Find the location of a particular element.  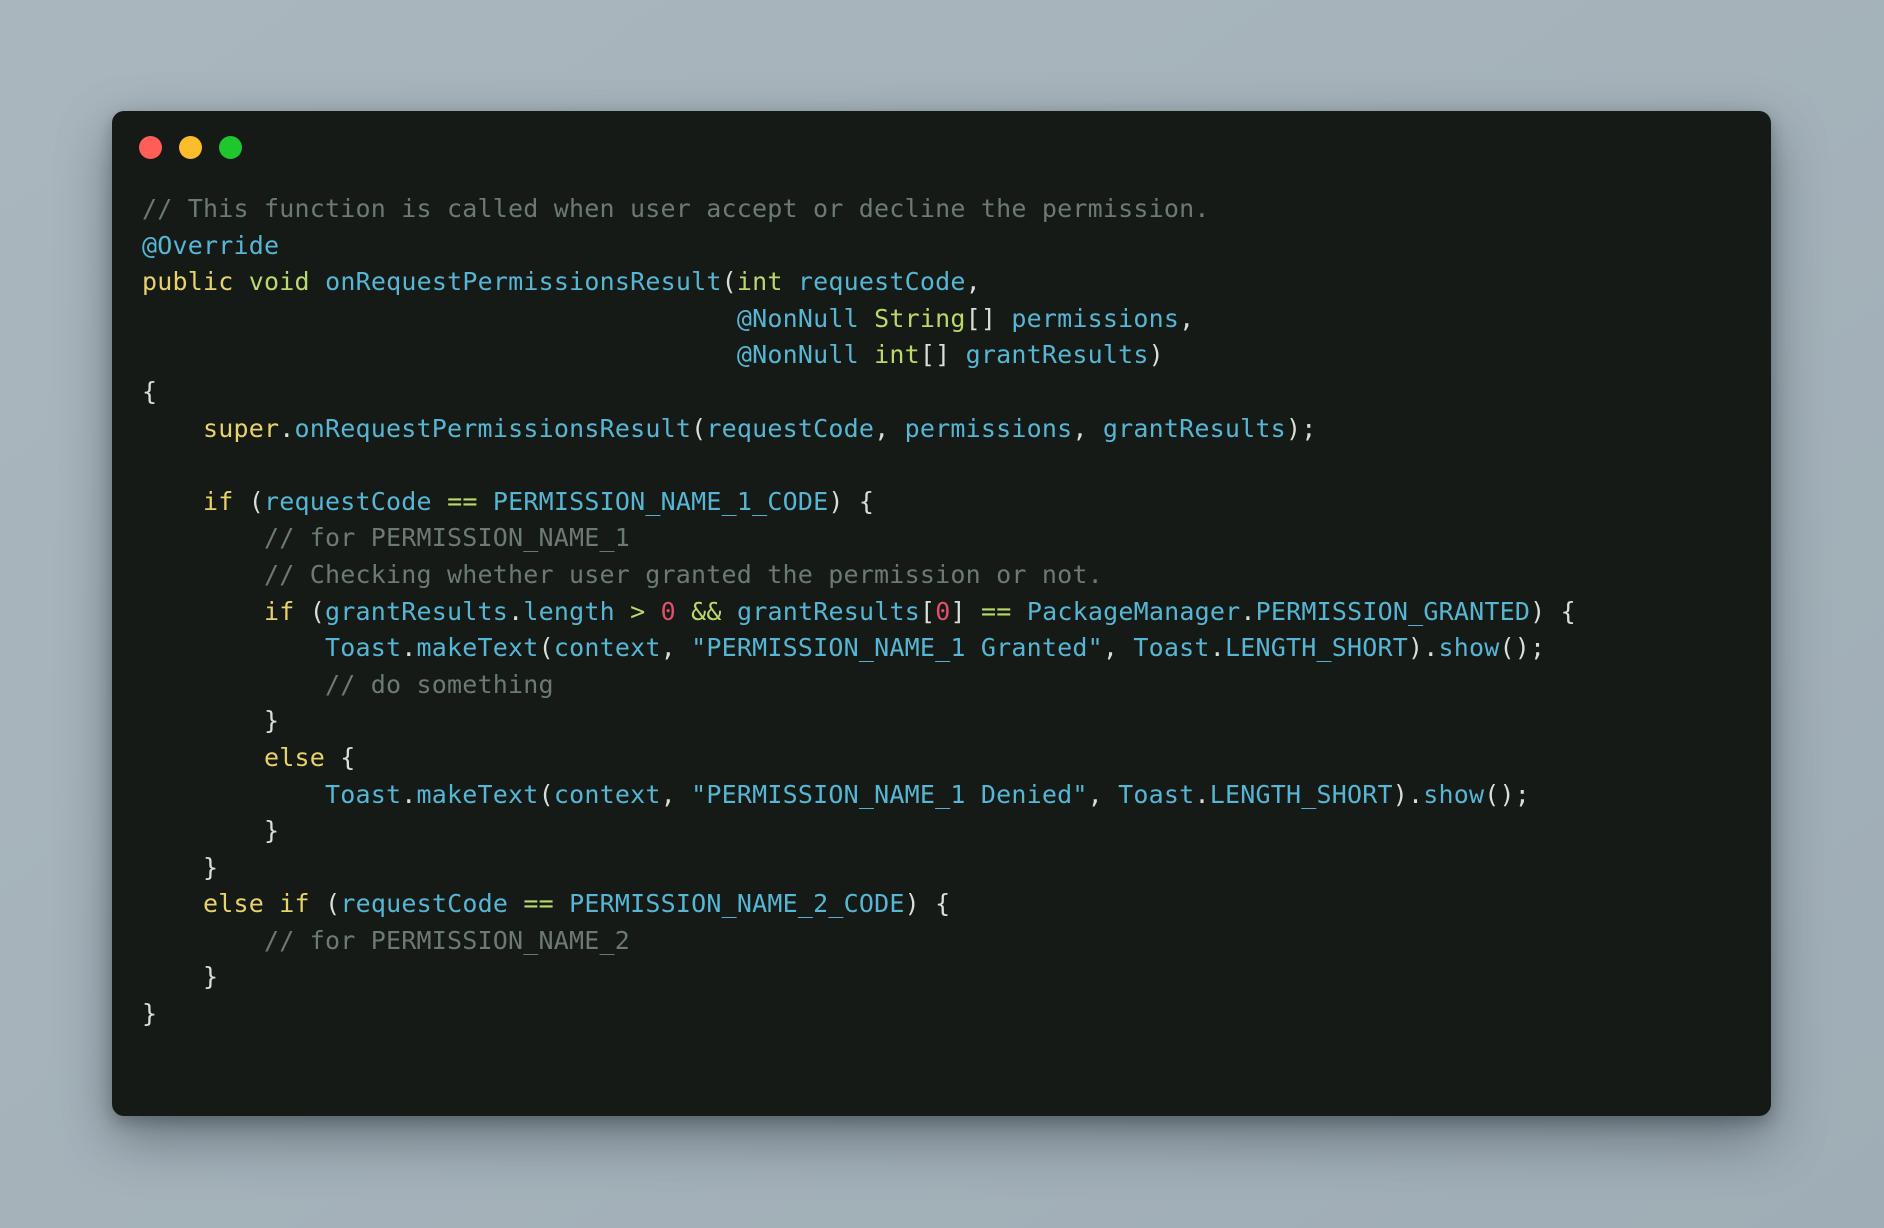

maximize-button is located at coordinates (230, 147).